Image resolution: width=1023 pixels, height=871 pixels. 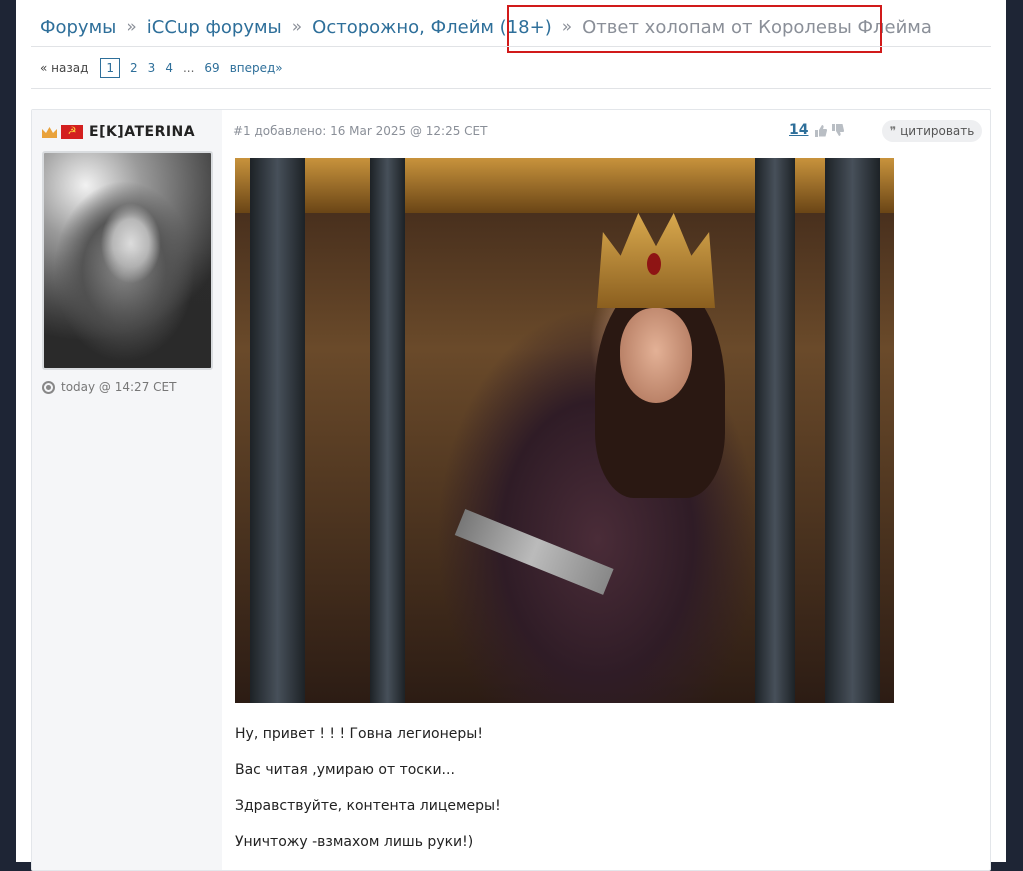 I want to click on thumbs-up-icon, so click(x=821, y=130).